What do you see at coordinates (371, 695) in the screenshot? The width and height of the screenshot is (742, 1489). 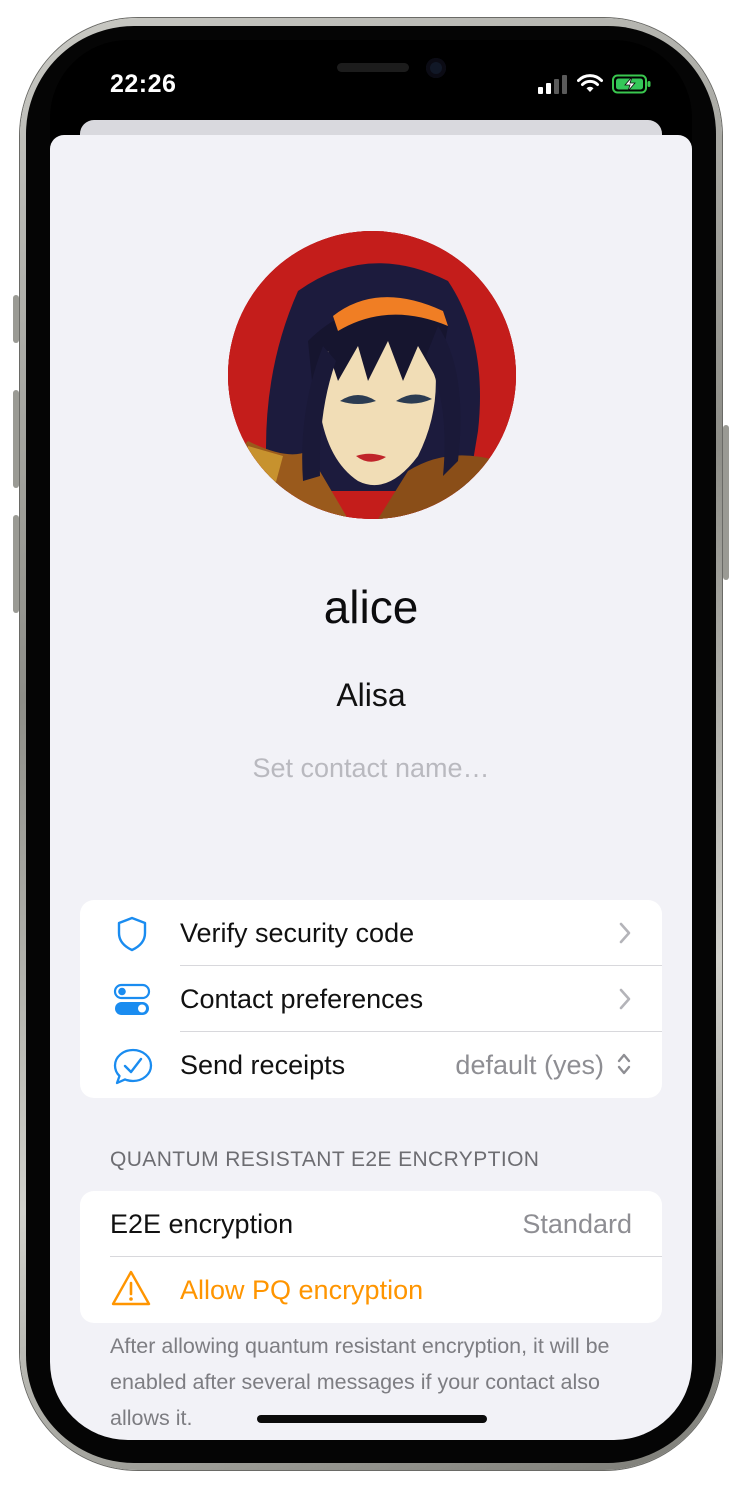 I see `contact-full-name: Alisa` at bounding box center [371, 695].